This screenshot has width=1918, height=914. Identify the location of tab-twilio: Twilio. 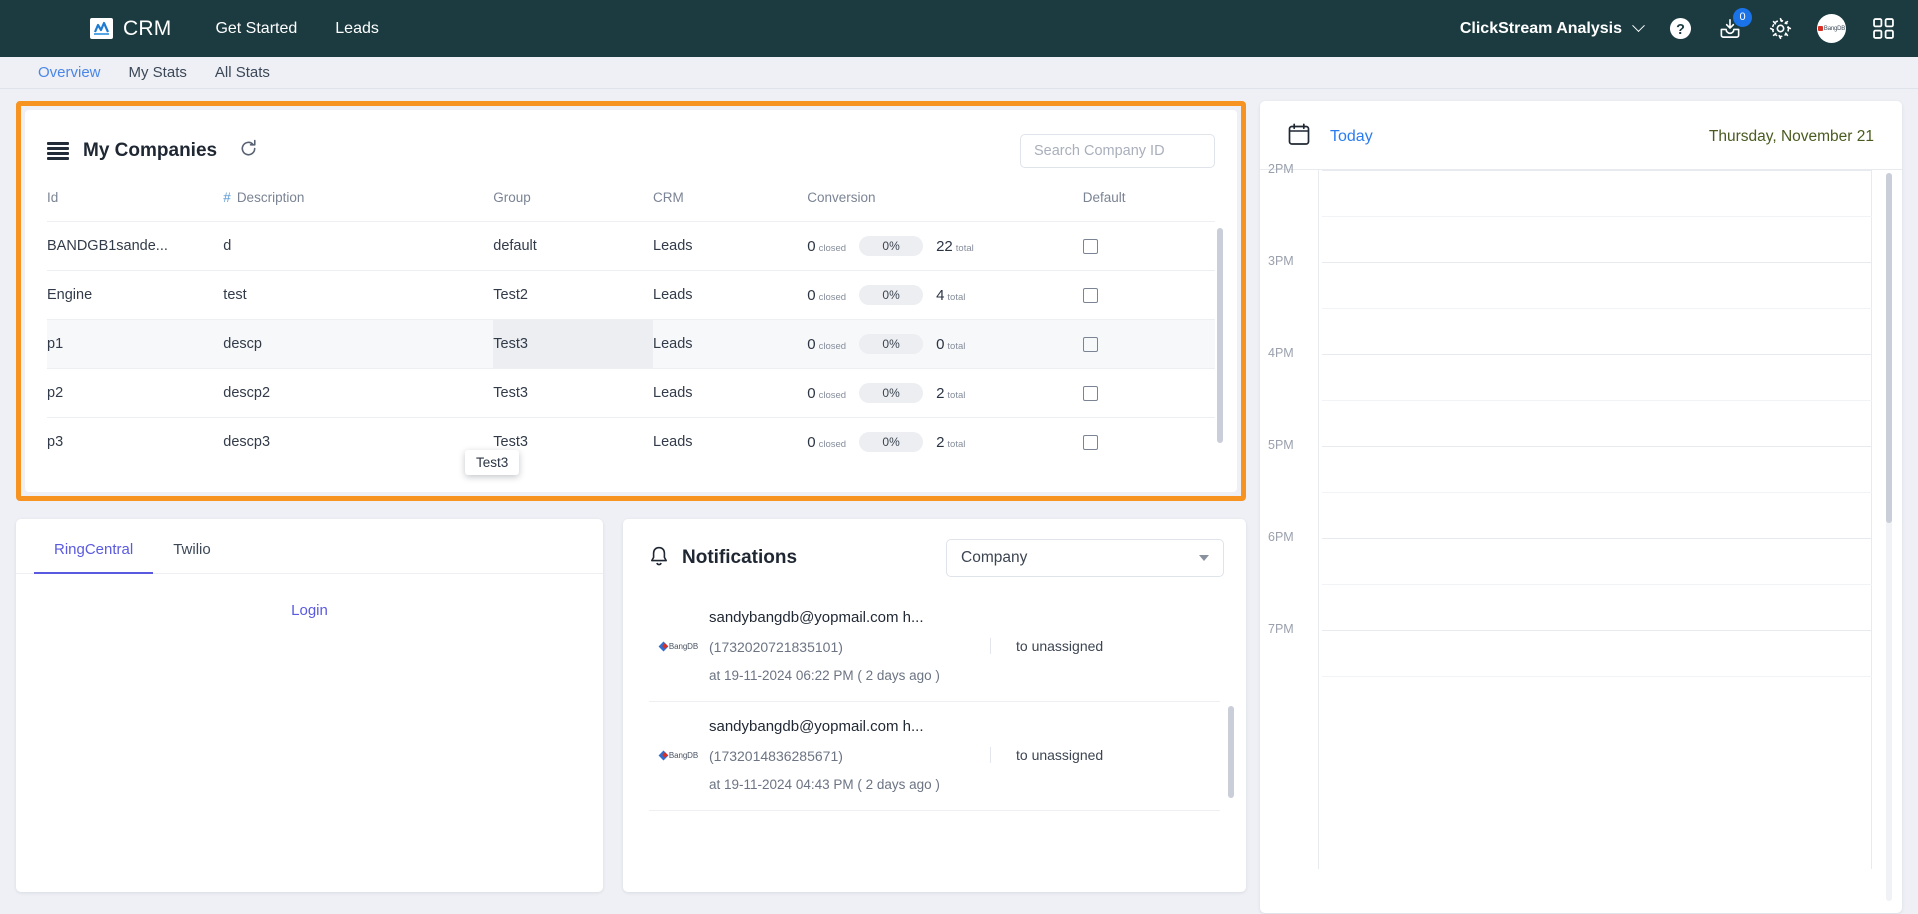
(192, 546).